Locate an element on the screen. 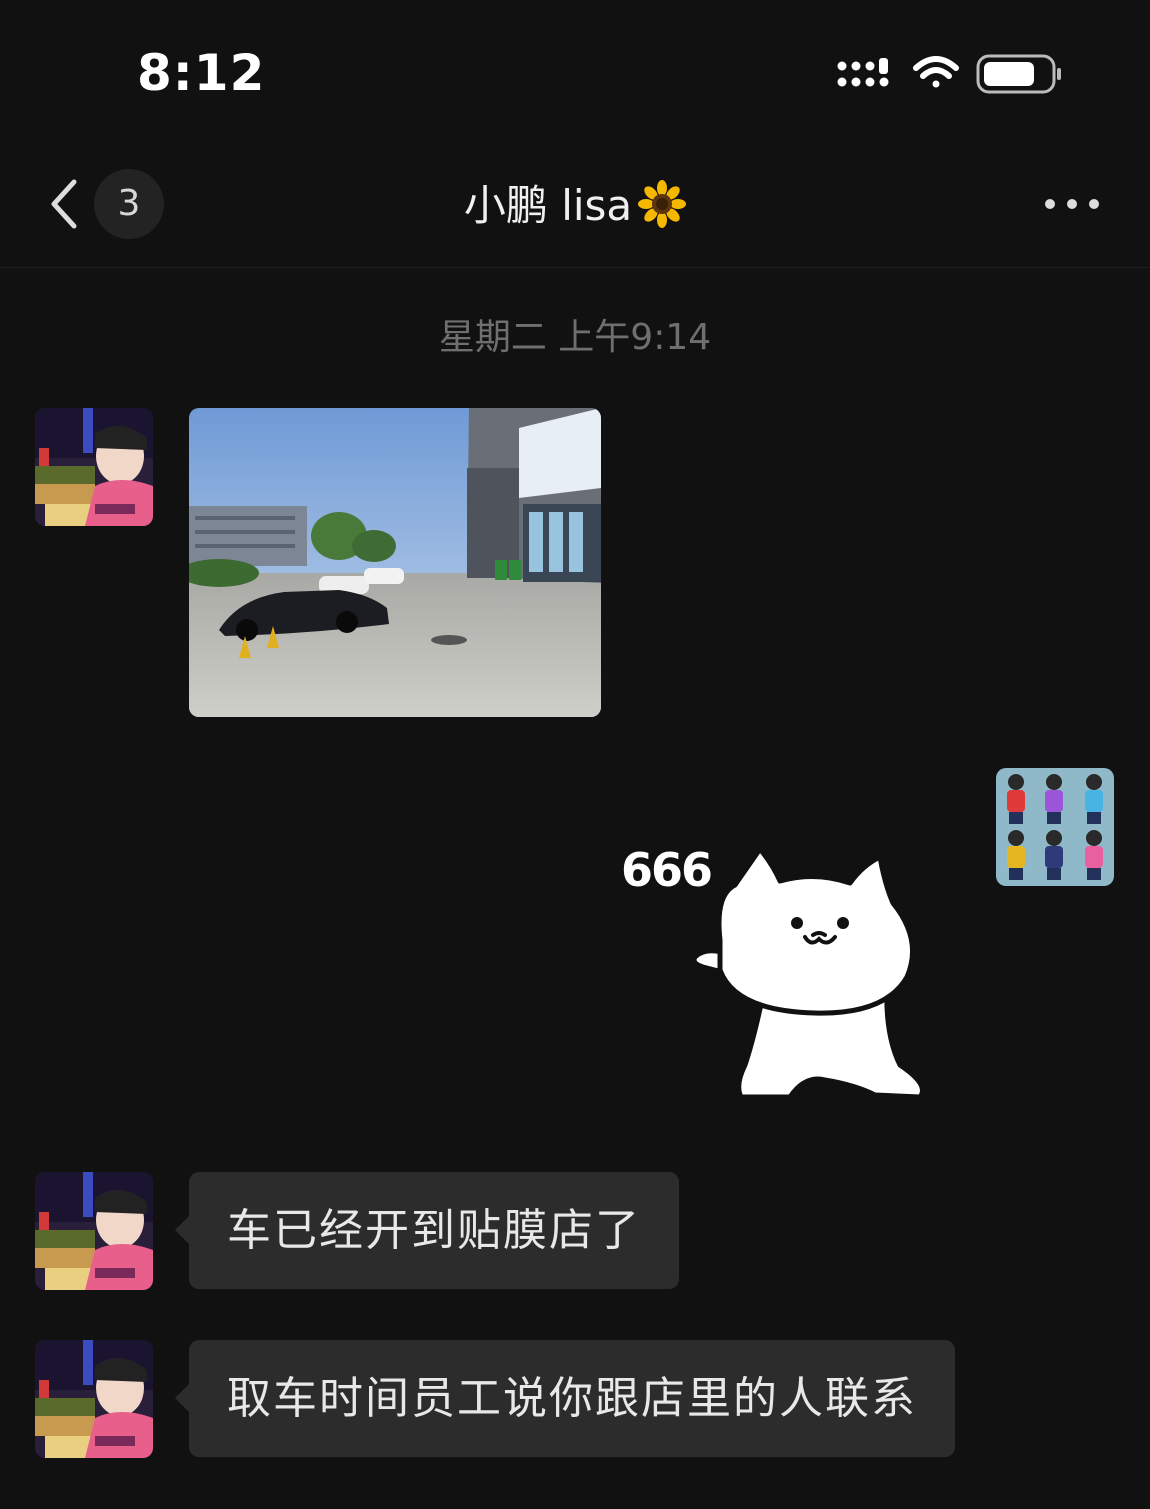 Image resolution: width=1150 pixels, height=1509 pixels. self-avatar is located at coordinates (1055, 827).